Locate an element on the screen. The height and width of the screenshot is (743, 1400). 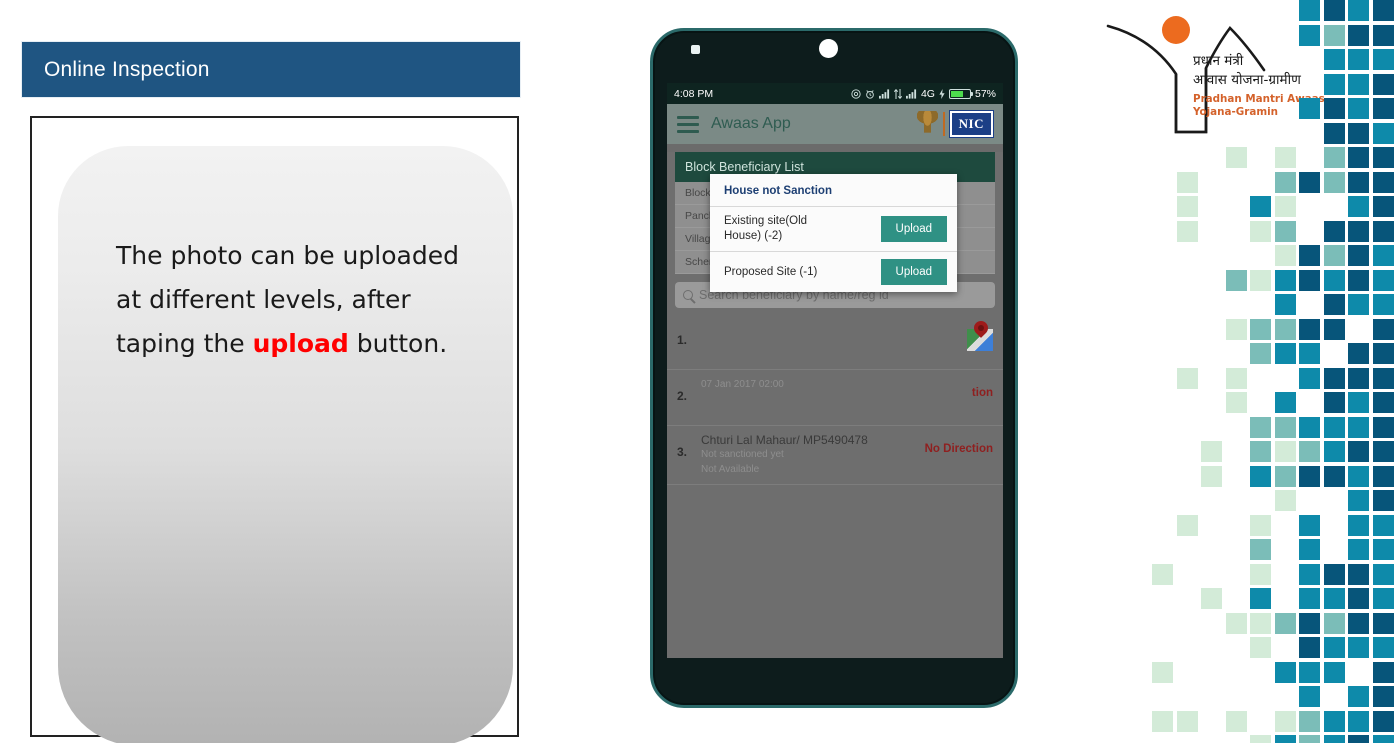
slide-title-bar: Online Inspection is located at coordinates (271, 69).